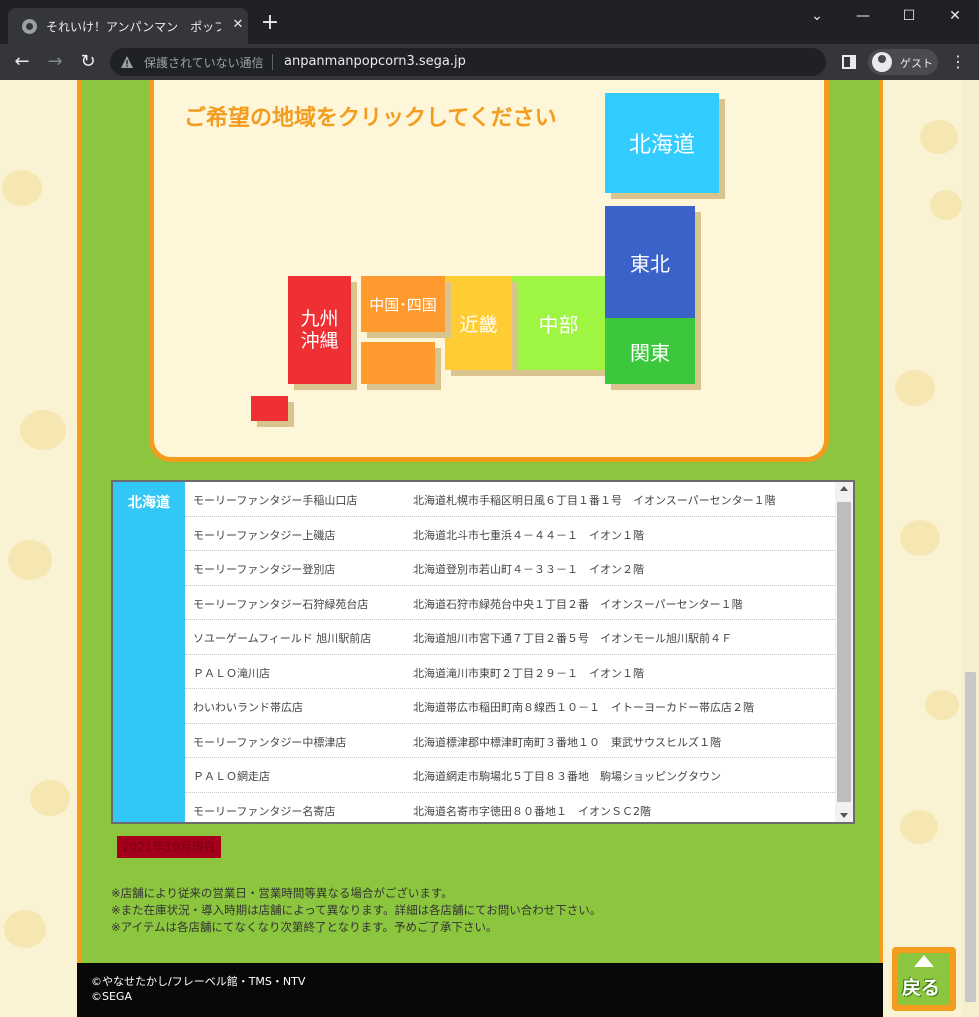  What do you see at coordinates (282, 638) in the screenshot?
I see `store-name: ソユーゲームフィールド 旭川駅前店` at bounding box center [282, 638].